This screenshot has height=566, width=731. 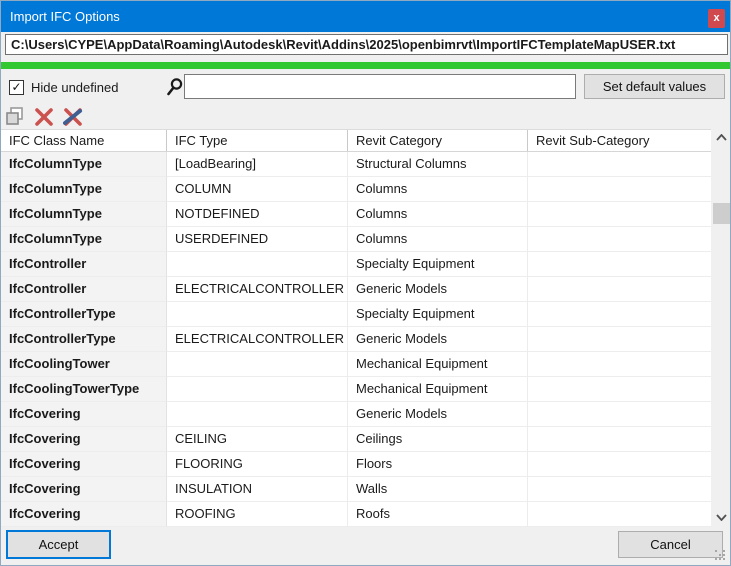 I want to click on table-row: IfcCovering CEILING Ceilings, so click(x=356, y=439).